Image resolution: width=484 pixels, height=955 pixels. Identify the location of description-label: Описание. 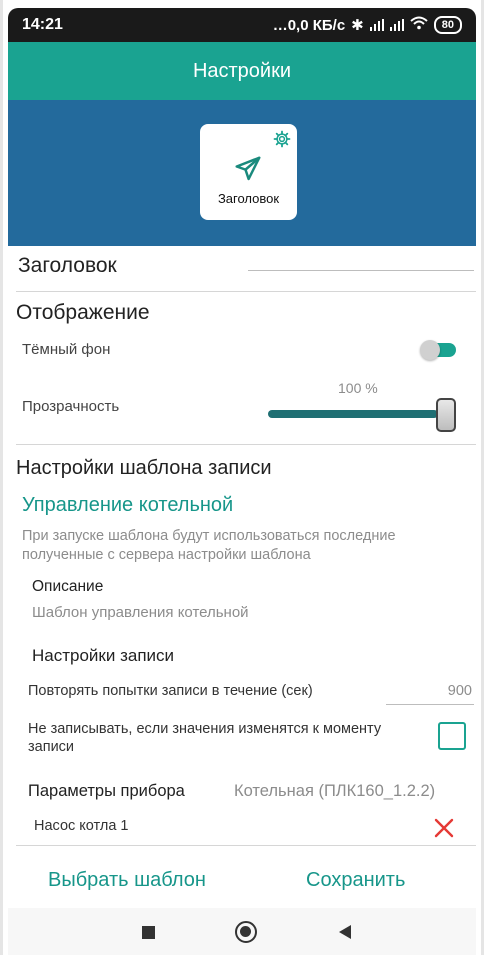
(68, 586).